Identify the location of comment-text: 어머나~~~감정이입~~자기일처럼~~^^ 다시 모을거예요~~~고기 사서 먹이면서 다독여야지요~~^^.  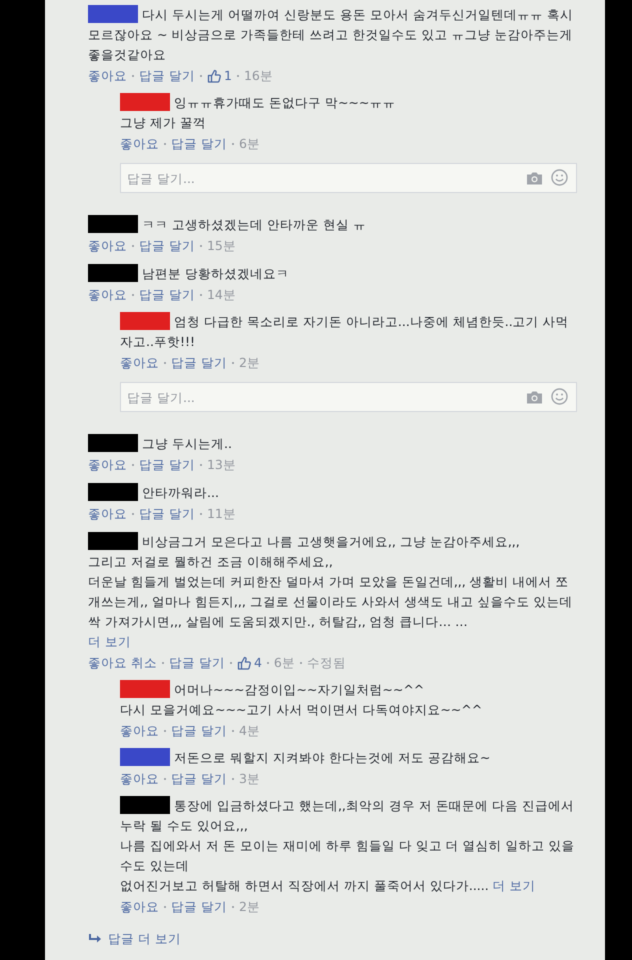
(301, 699).